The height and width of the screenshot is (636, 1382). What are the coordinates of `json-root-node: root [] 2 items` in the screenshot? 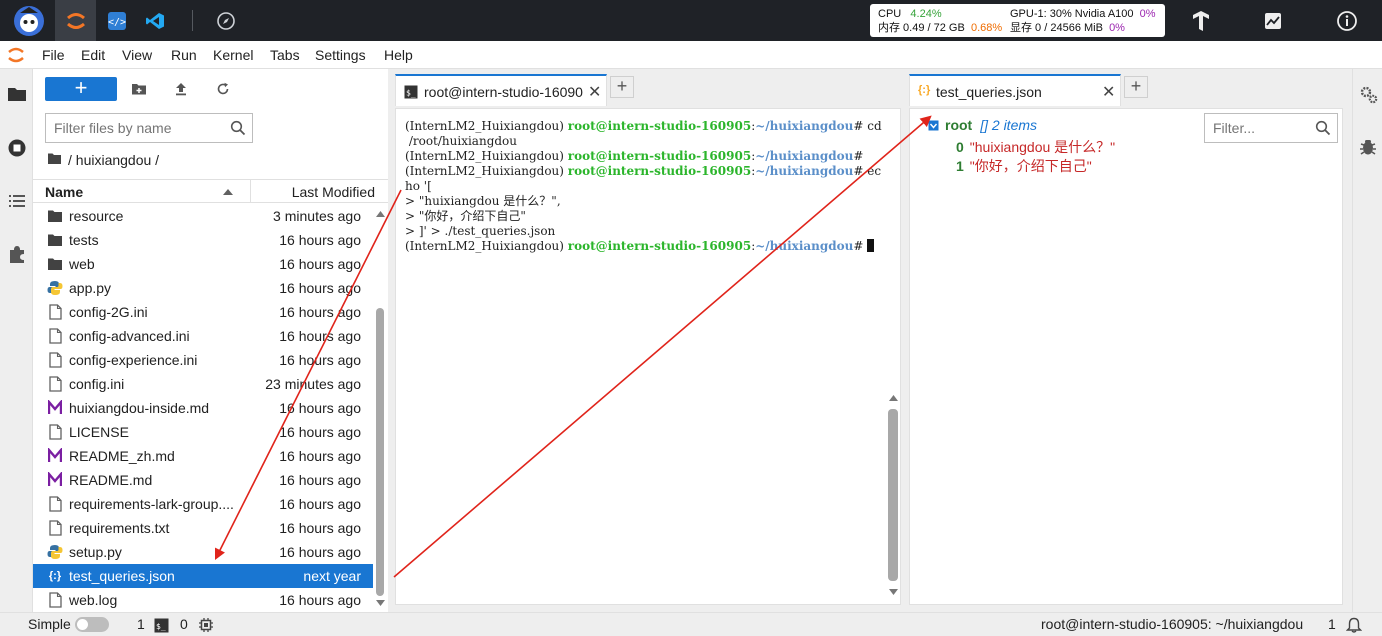 It's located at (982, 125).